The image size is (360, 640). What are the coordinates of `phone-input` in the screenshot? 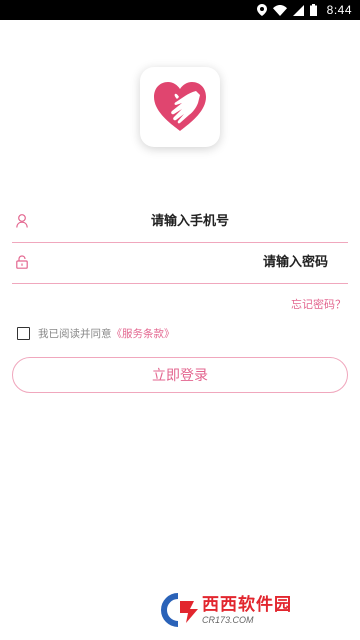 It's located at (190, 221).